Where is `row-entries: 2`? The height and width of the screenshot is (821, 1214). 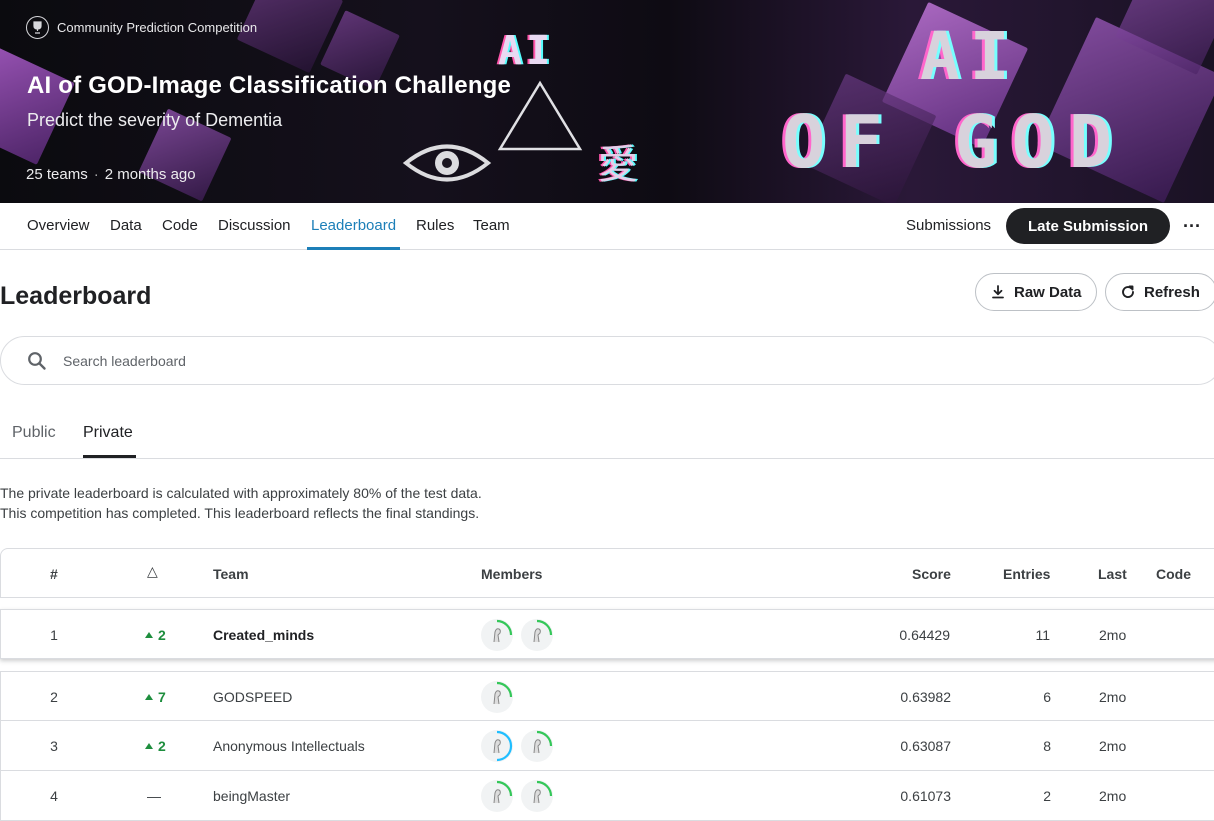
row-entries: 2 is located at coordinates (1047, 796).